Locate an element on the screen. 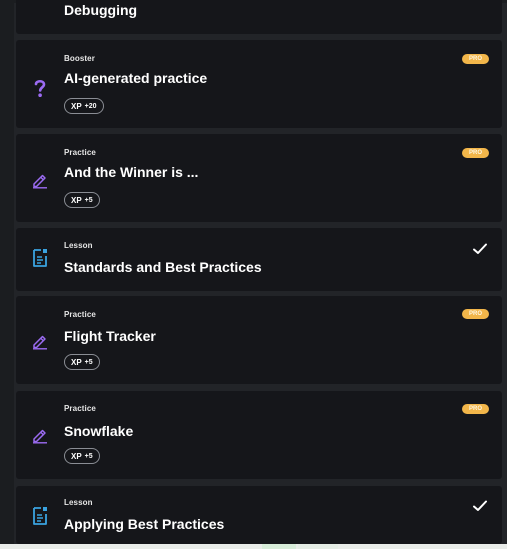 Image resolution: width=507 pixels, height=549 pixels. list-item-applying-best-practices: Lesson Applying Best Practices is located at coordinates (259, 515).